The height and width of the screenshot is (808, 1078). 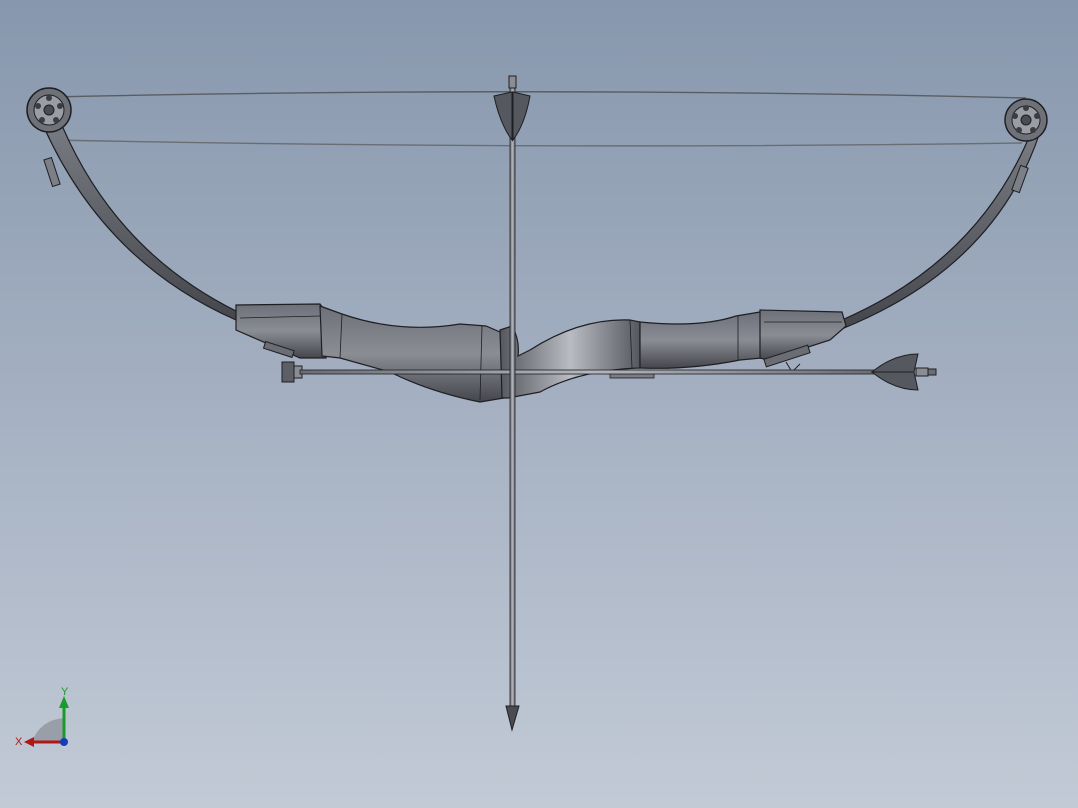 I want to click on bow-string, so click(x=538, y=119).